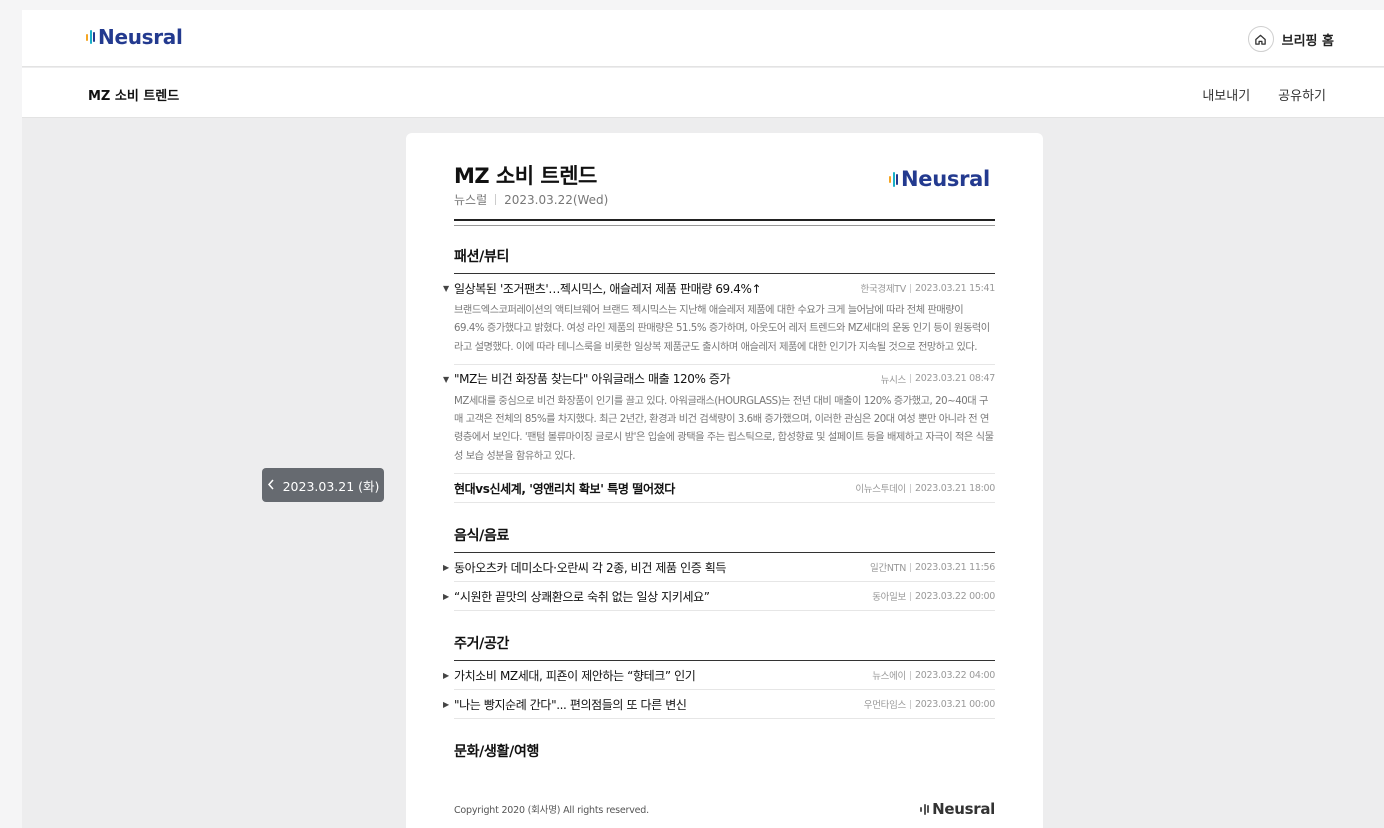 The height and width of the screenshot is (828, 1384). What do you see at coordinates (134, 96) in the screenshot?
I see `page-title: MZ 소비 트렌드` at bounding box center [134, 96].